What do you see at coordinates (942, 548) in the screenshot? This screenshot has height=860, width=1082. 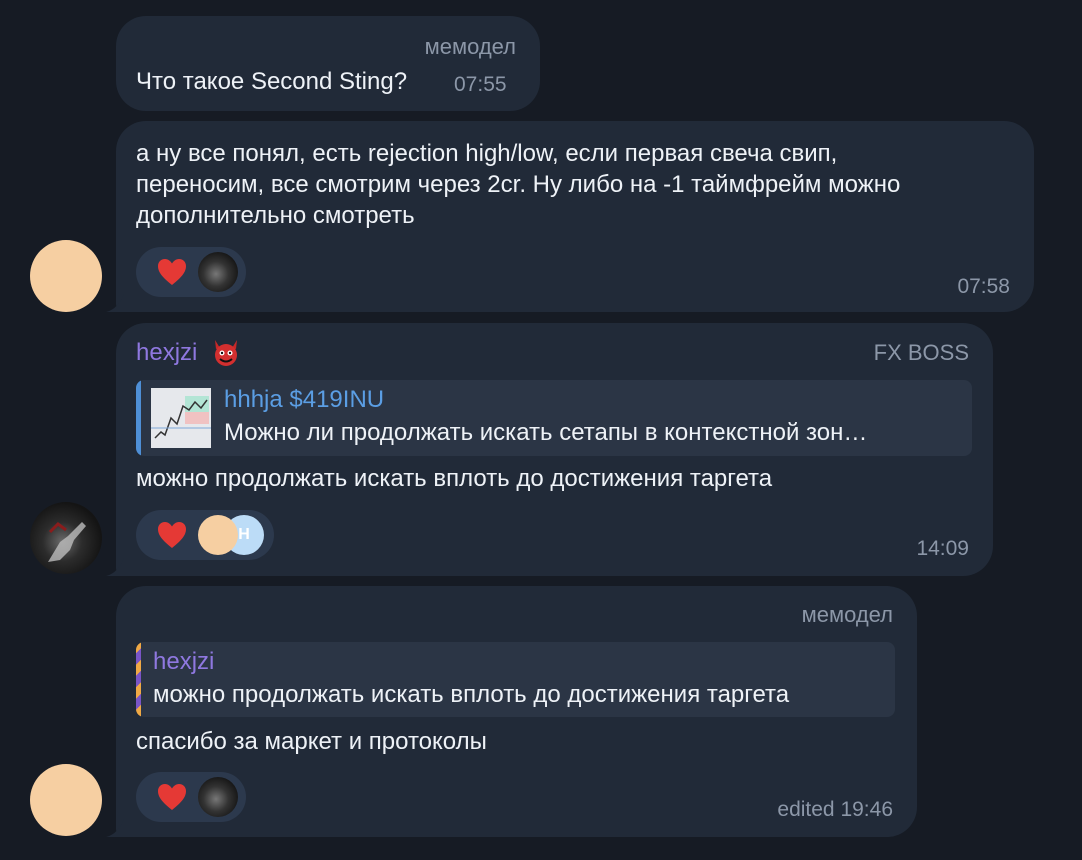 I see `message-time: 14:09` at bounding box center [942, 548].